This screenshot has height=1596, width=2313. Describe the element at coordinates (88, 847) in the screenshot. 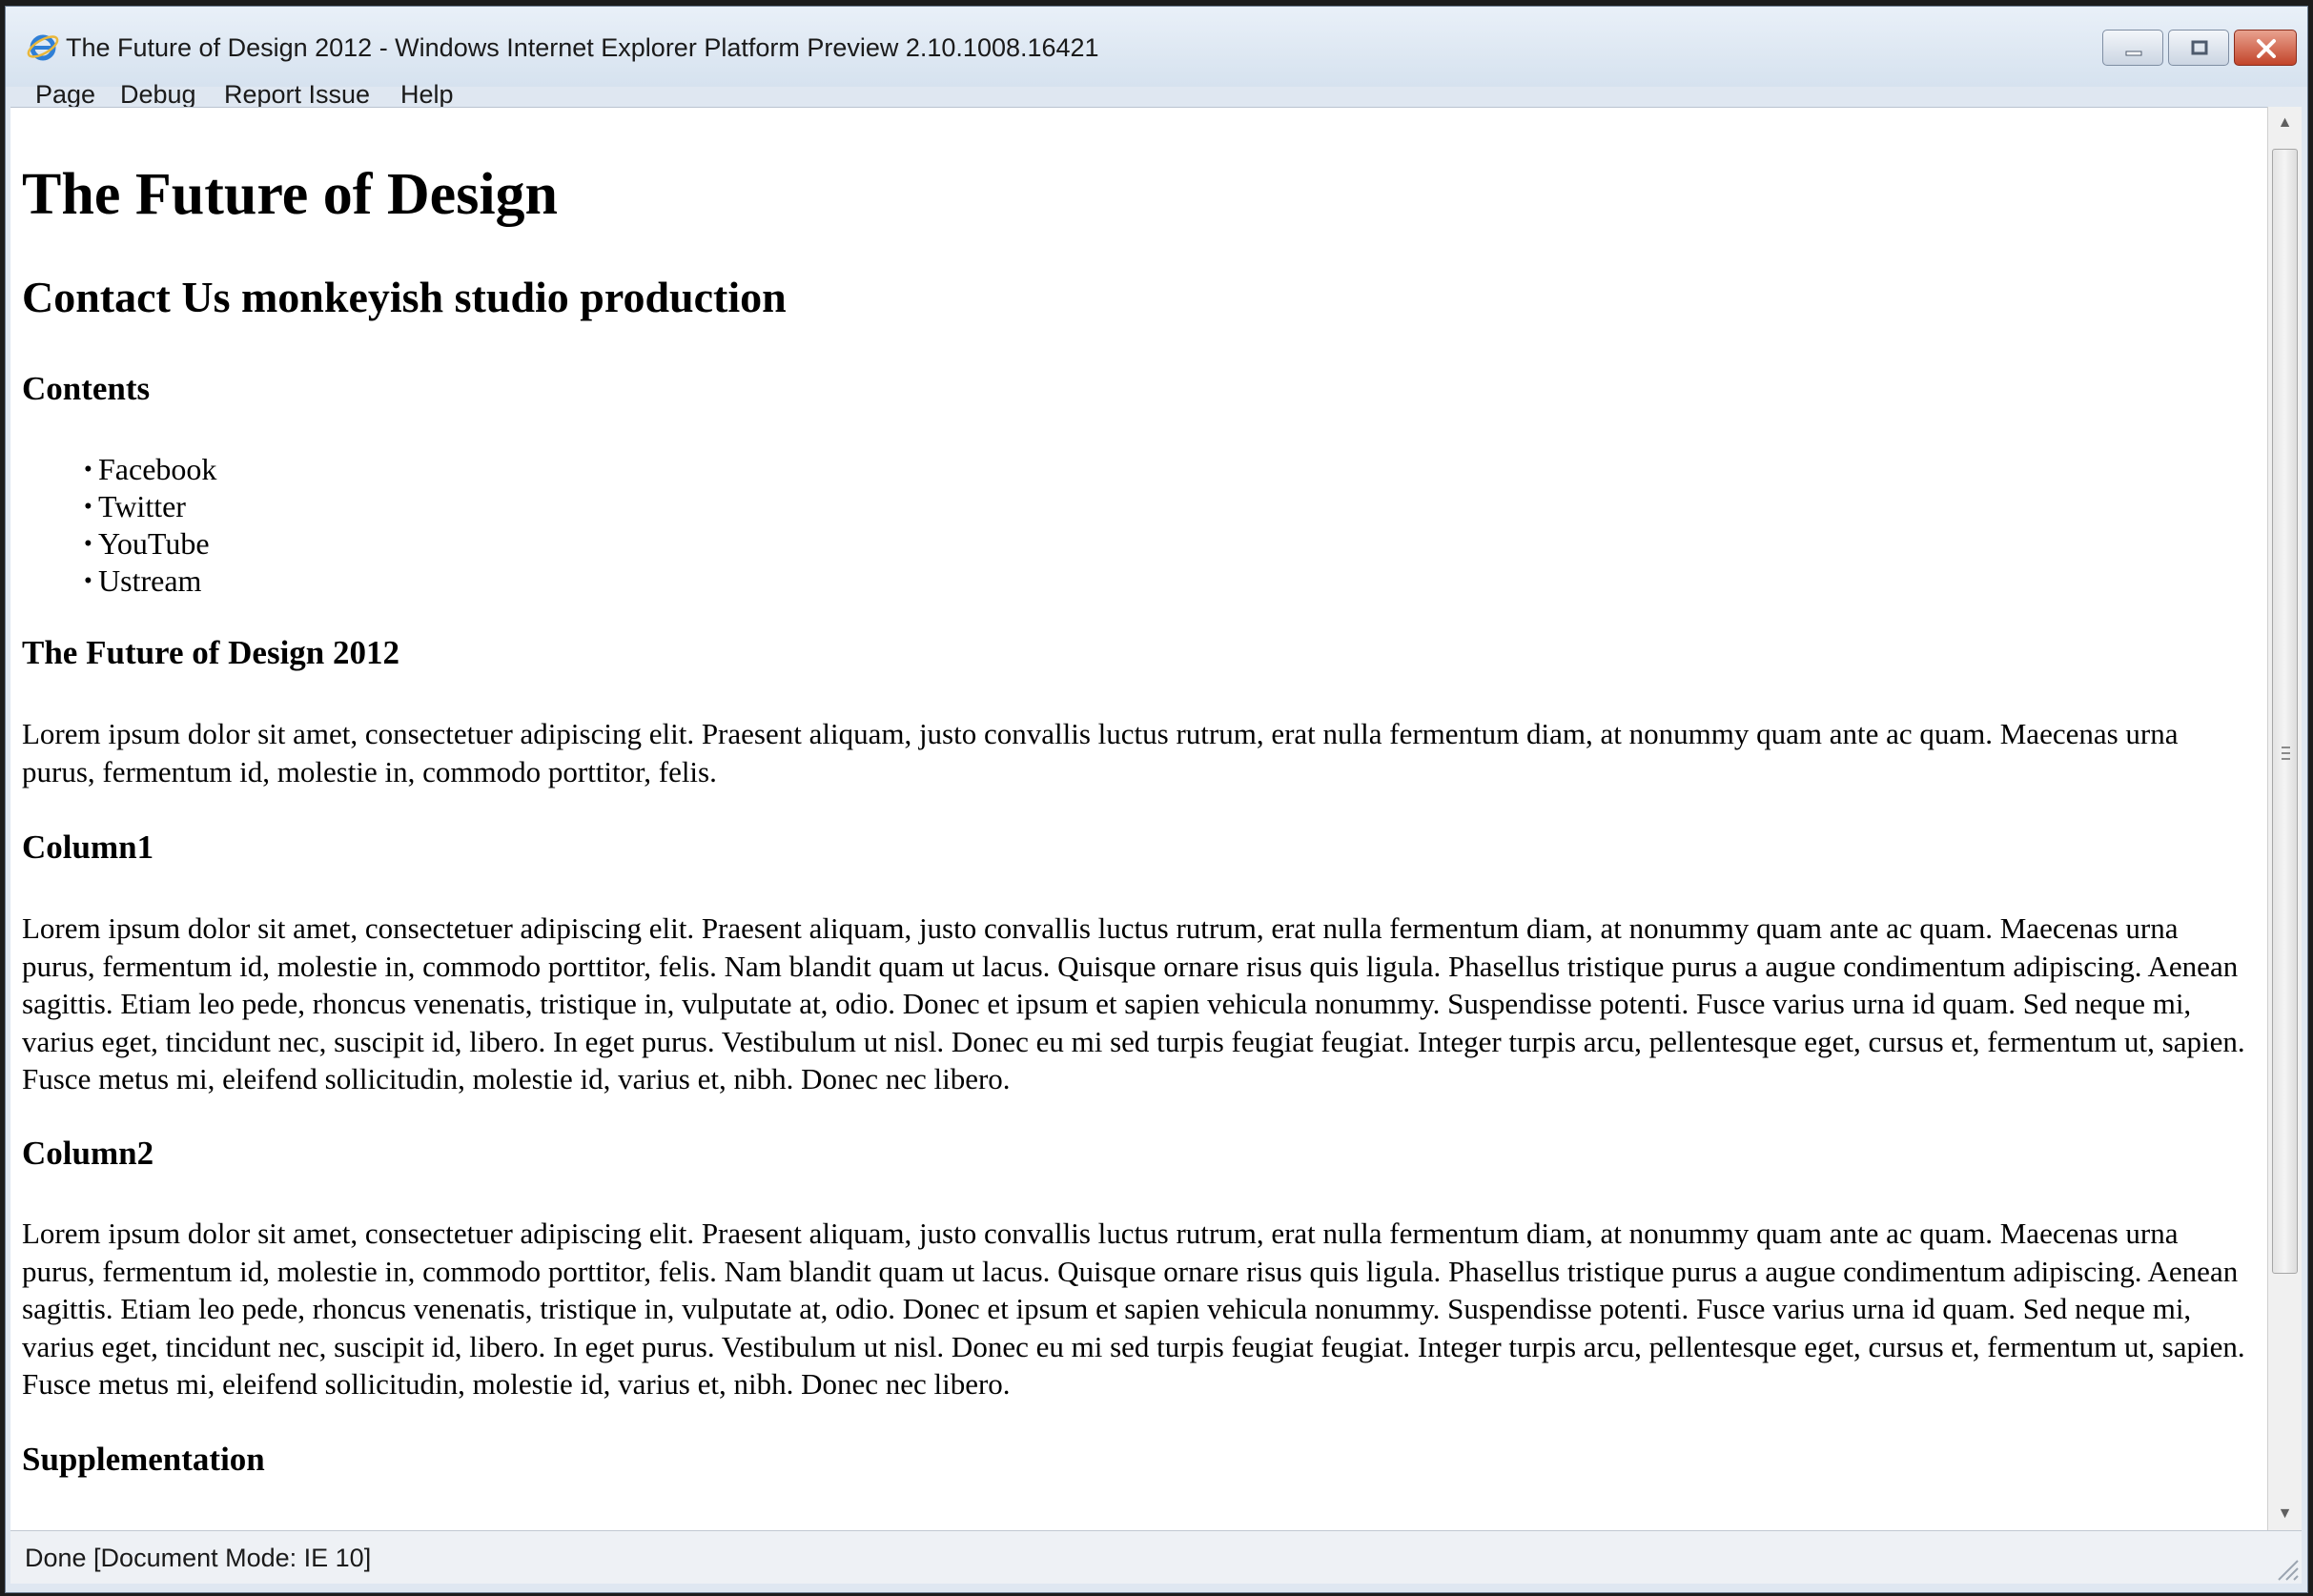

I see `column1-heading: Column1` at that location.